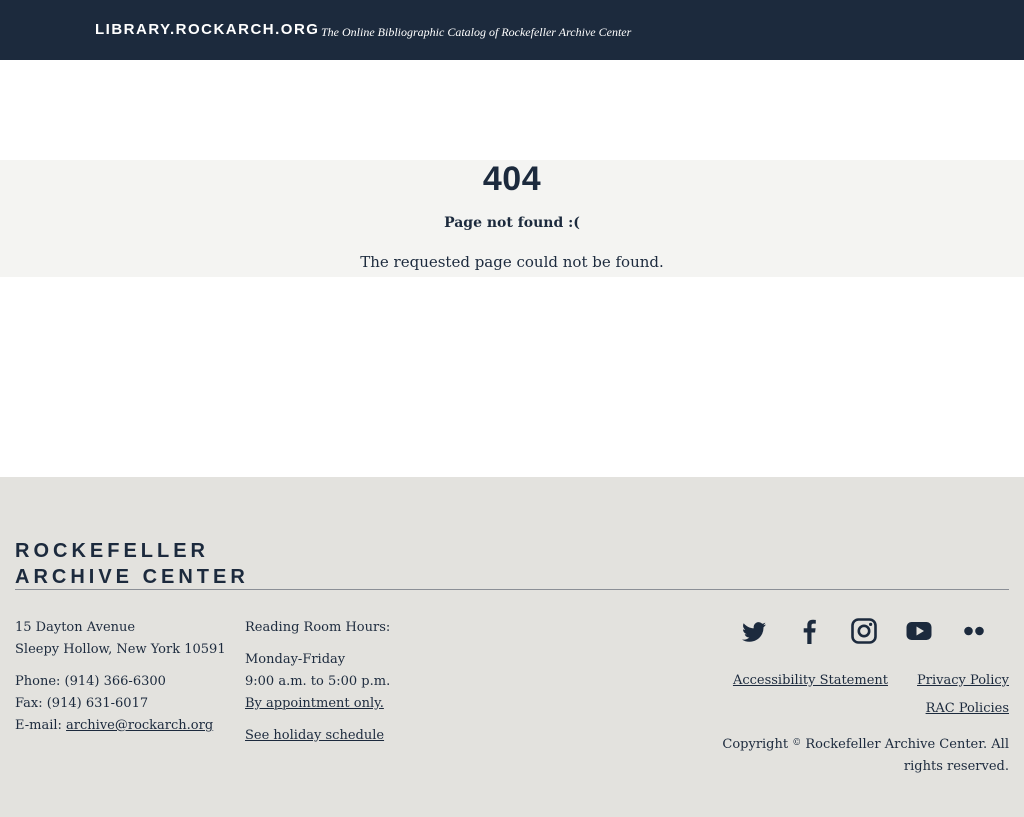  I want to click on appointment-link: By appointment only., so click(314, 703).